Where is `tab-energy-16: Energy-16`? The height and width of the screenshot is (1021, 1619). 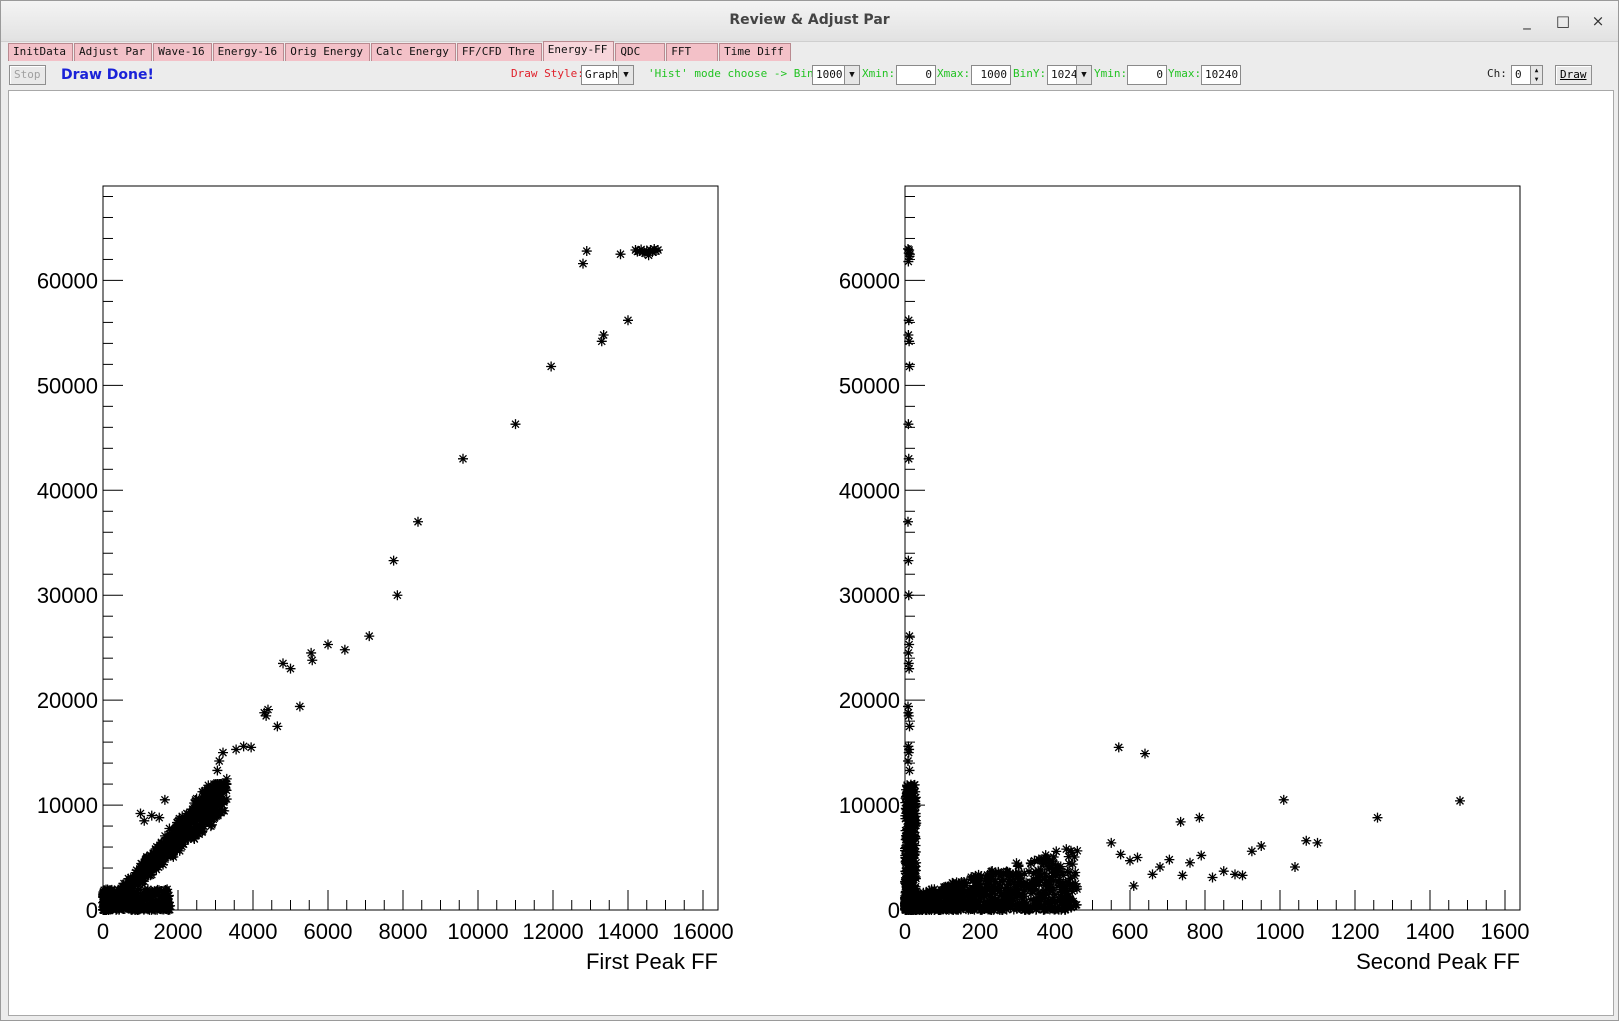 tab-energy-16: Energy-16 is located at coordinates (248, 52).